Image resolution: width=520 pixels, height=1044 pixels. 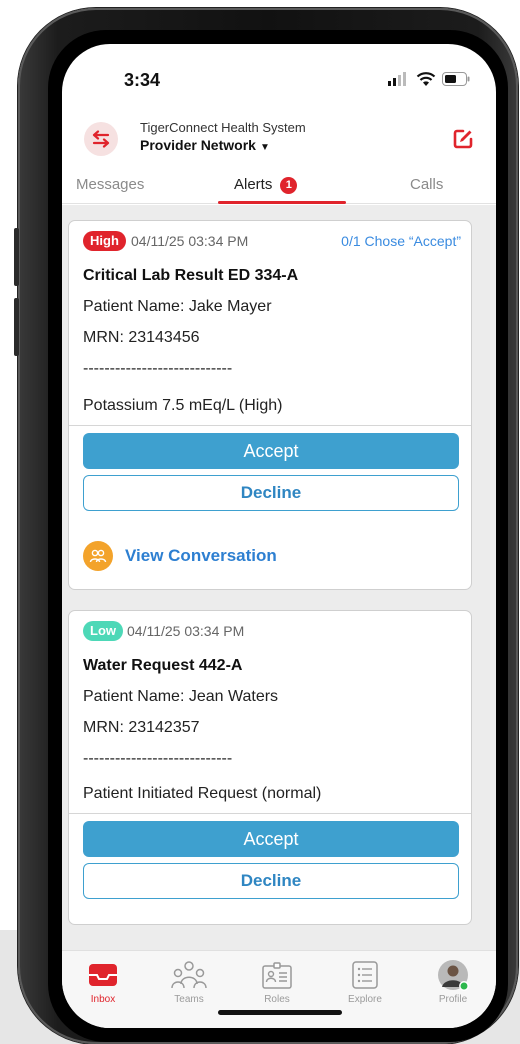 I want to click on organization-name: TigerConnect Health System, so click(x=223, y=127).